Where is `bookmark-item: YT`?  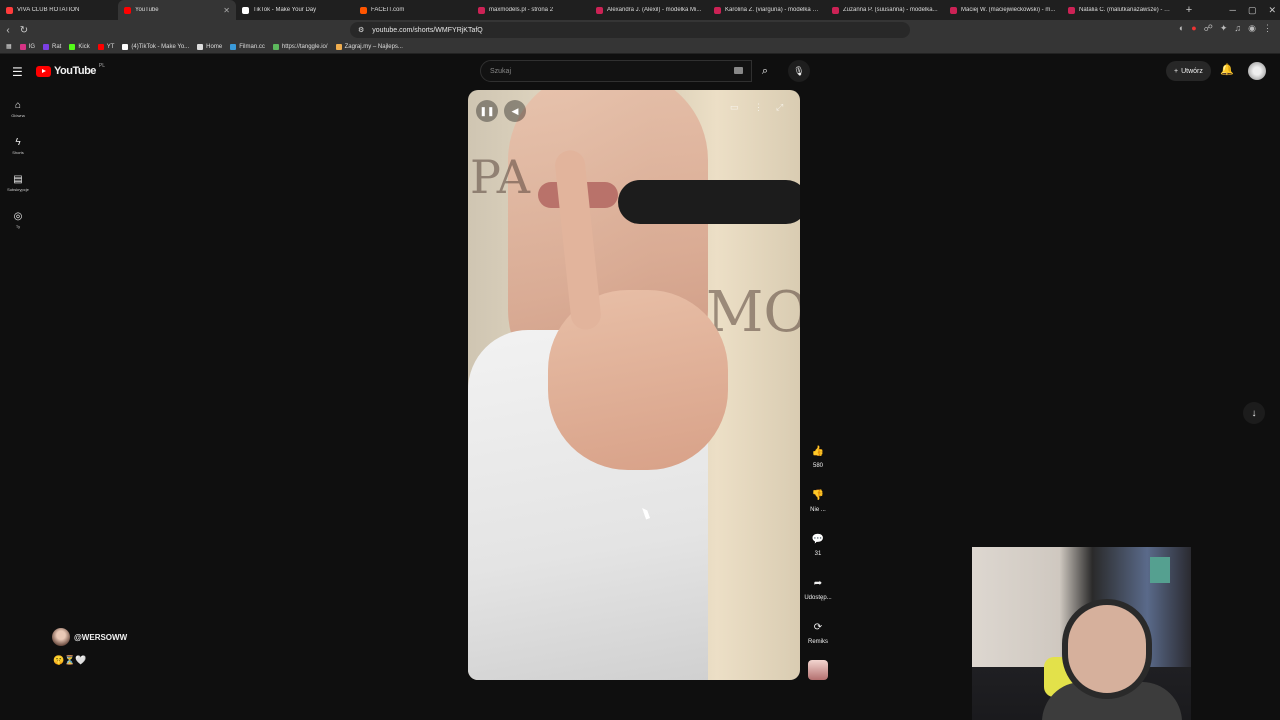 bookmark-item: YT is located at coordinates (105, 46).